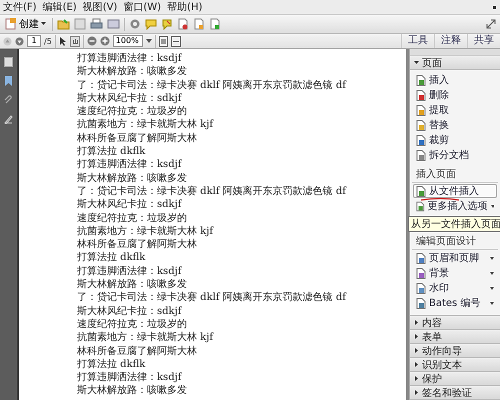  I want to click on page-number-field: 1, so click(34, 41).